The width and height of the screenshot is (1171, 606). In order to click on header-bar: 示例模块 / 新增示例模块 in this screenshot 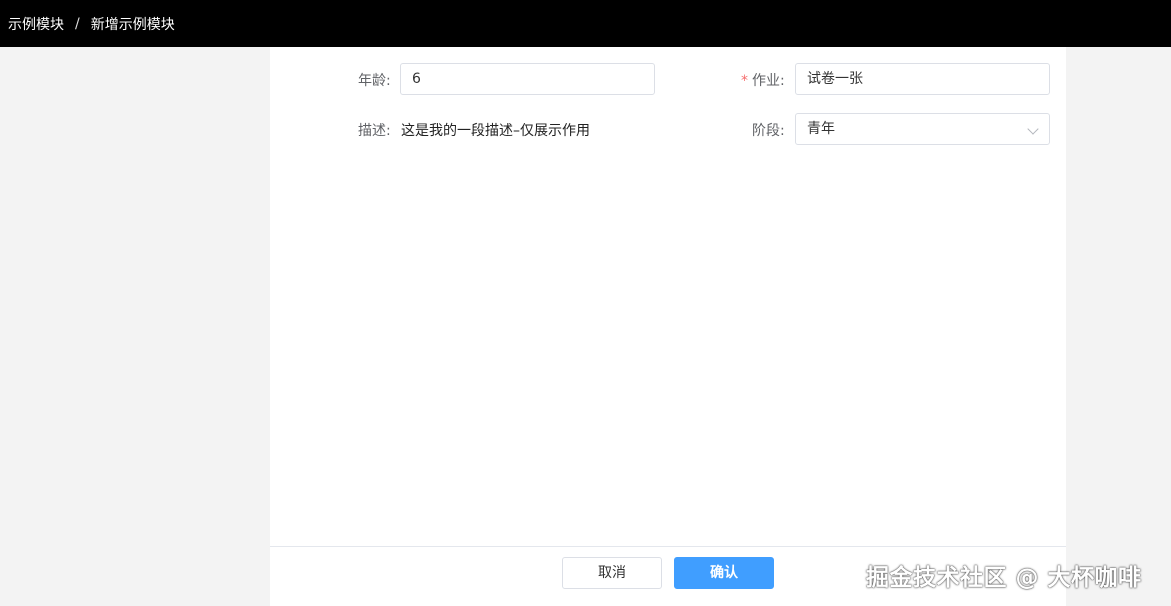, I will do `click(585, 23)`.